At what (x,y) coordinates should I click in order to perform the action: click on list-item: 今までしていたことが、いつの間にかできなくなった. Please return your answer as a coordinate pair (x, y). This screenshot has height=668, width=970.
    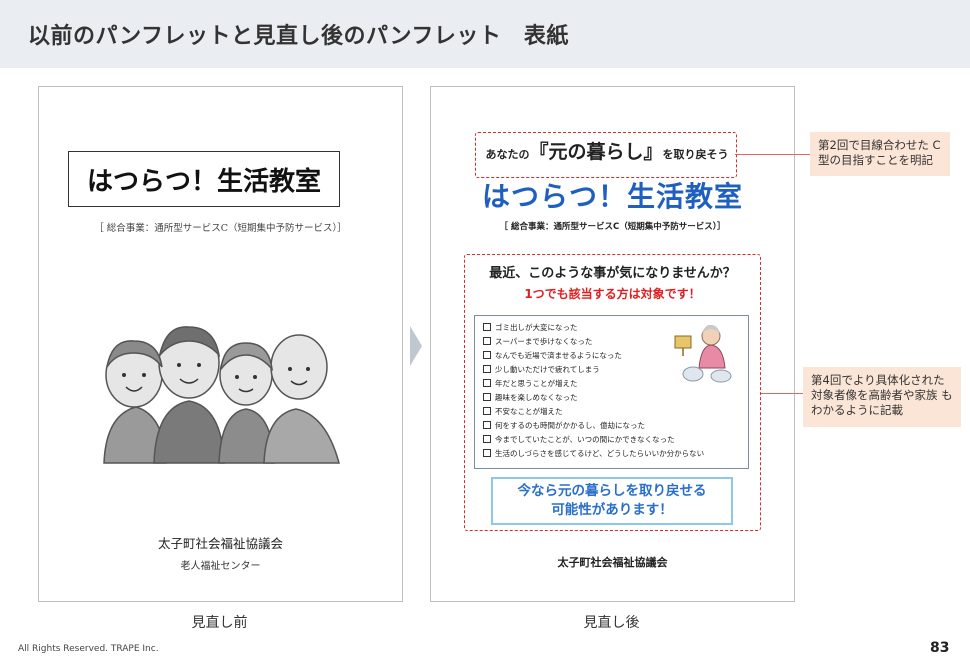
    Looking at the image, I should click on (579, 439).